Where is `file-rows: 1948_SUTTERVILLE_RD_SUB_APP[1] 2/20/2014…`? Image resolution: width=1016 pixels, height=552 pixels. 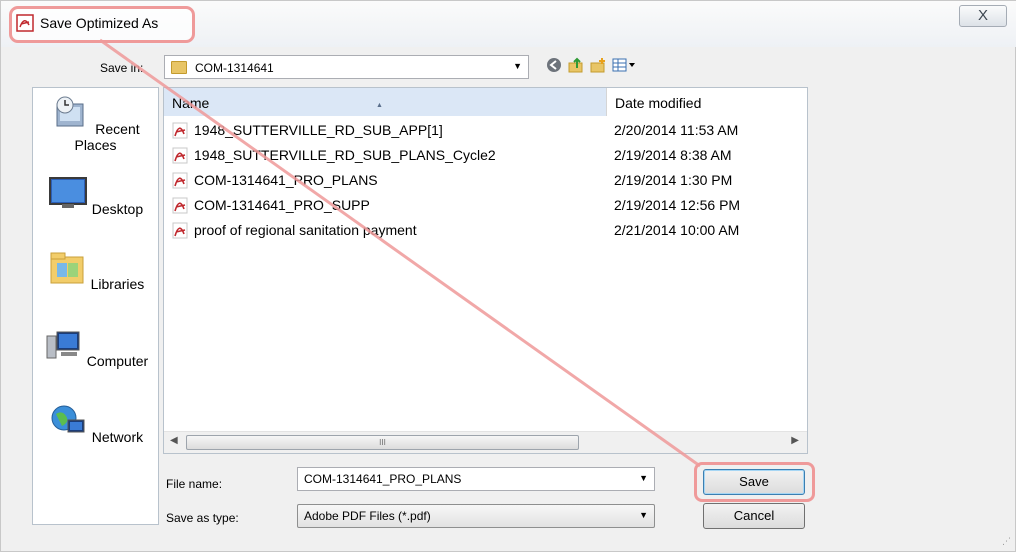
file-rows: 1948_SUTTERVILLE_RD_SUB_APP[1] 2/20/2014… is located at coordinates (485, 180).